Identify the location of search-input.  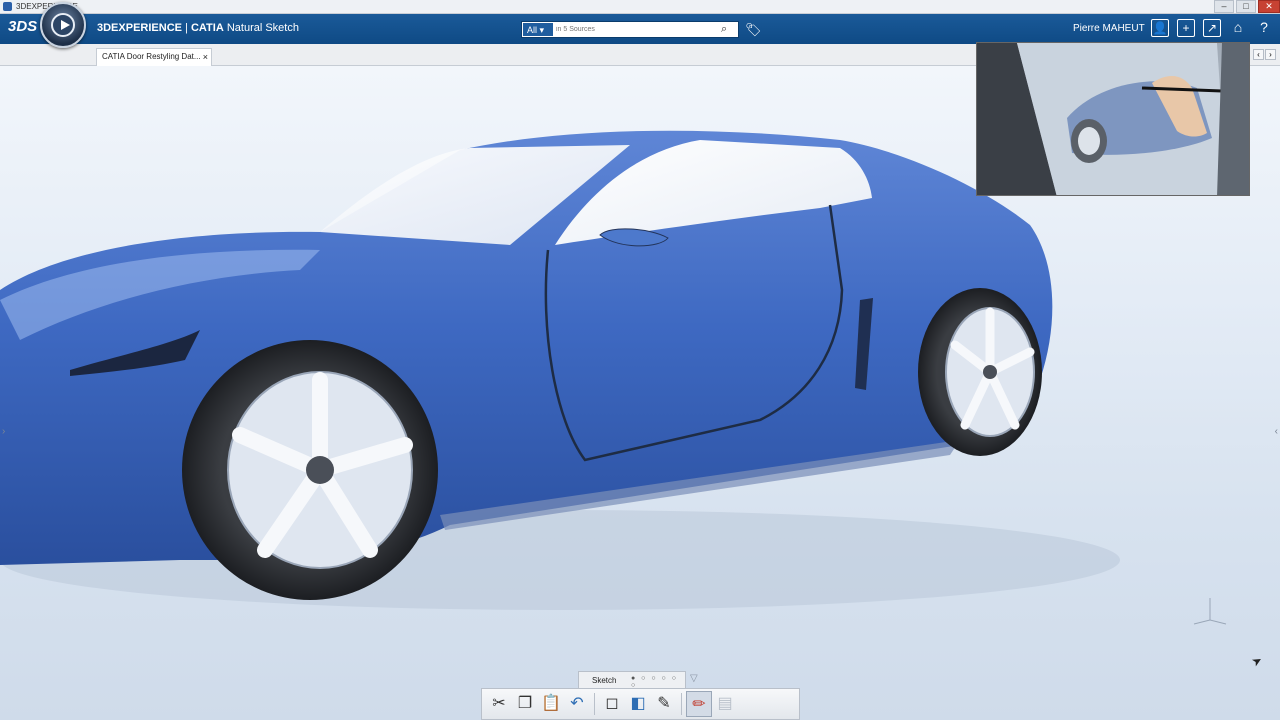
(636, 29).